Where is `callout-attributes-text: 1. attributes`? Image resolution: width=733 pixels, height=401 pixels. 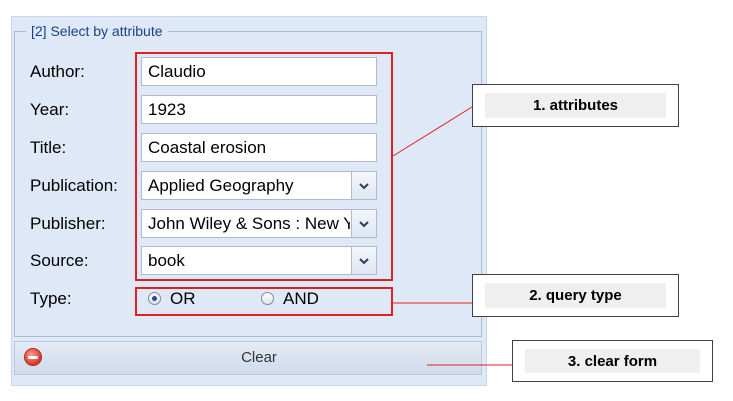 callout-attributes-text: 1. attributes is located at coordinates (575, 105).